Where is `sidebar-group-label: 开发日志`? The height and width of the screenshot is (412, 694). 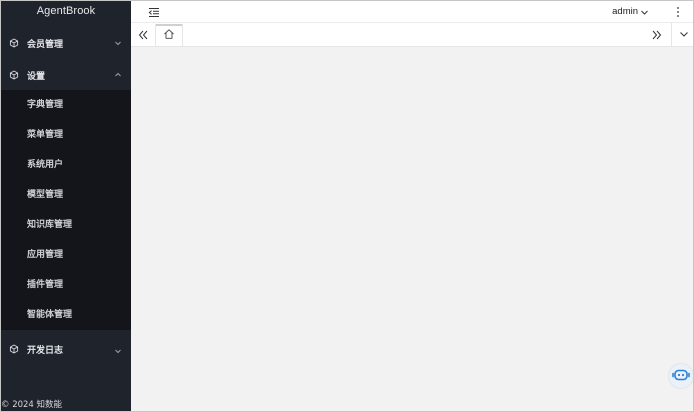
sidebar-group-label: 开发日志 is located at coordinates (45, 350).